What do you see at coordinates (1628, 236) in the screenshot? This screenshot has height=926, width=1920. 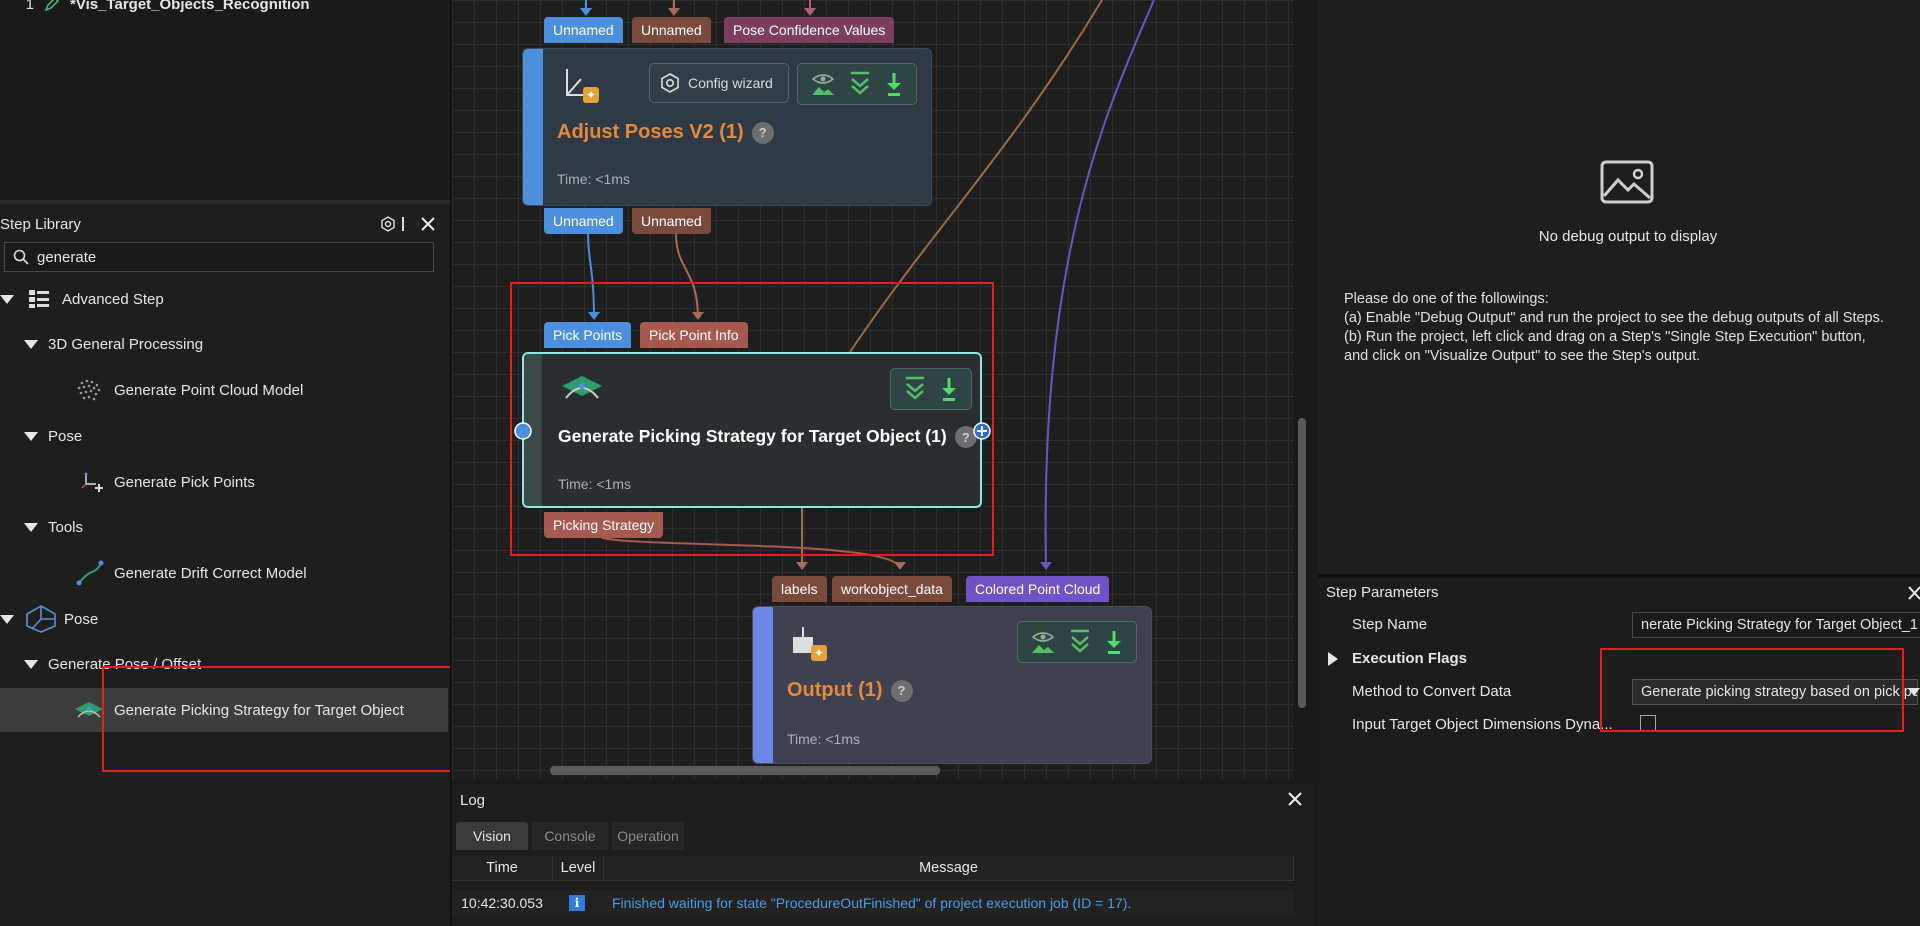 I see `no-debug-message: No debug output to display` at bounding box center [1628, 236].